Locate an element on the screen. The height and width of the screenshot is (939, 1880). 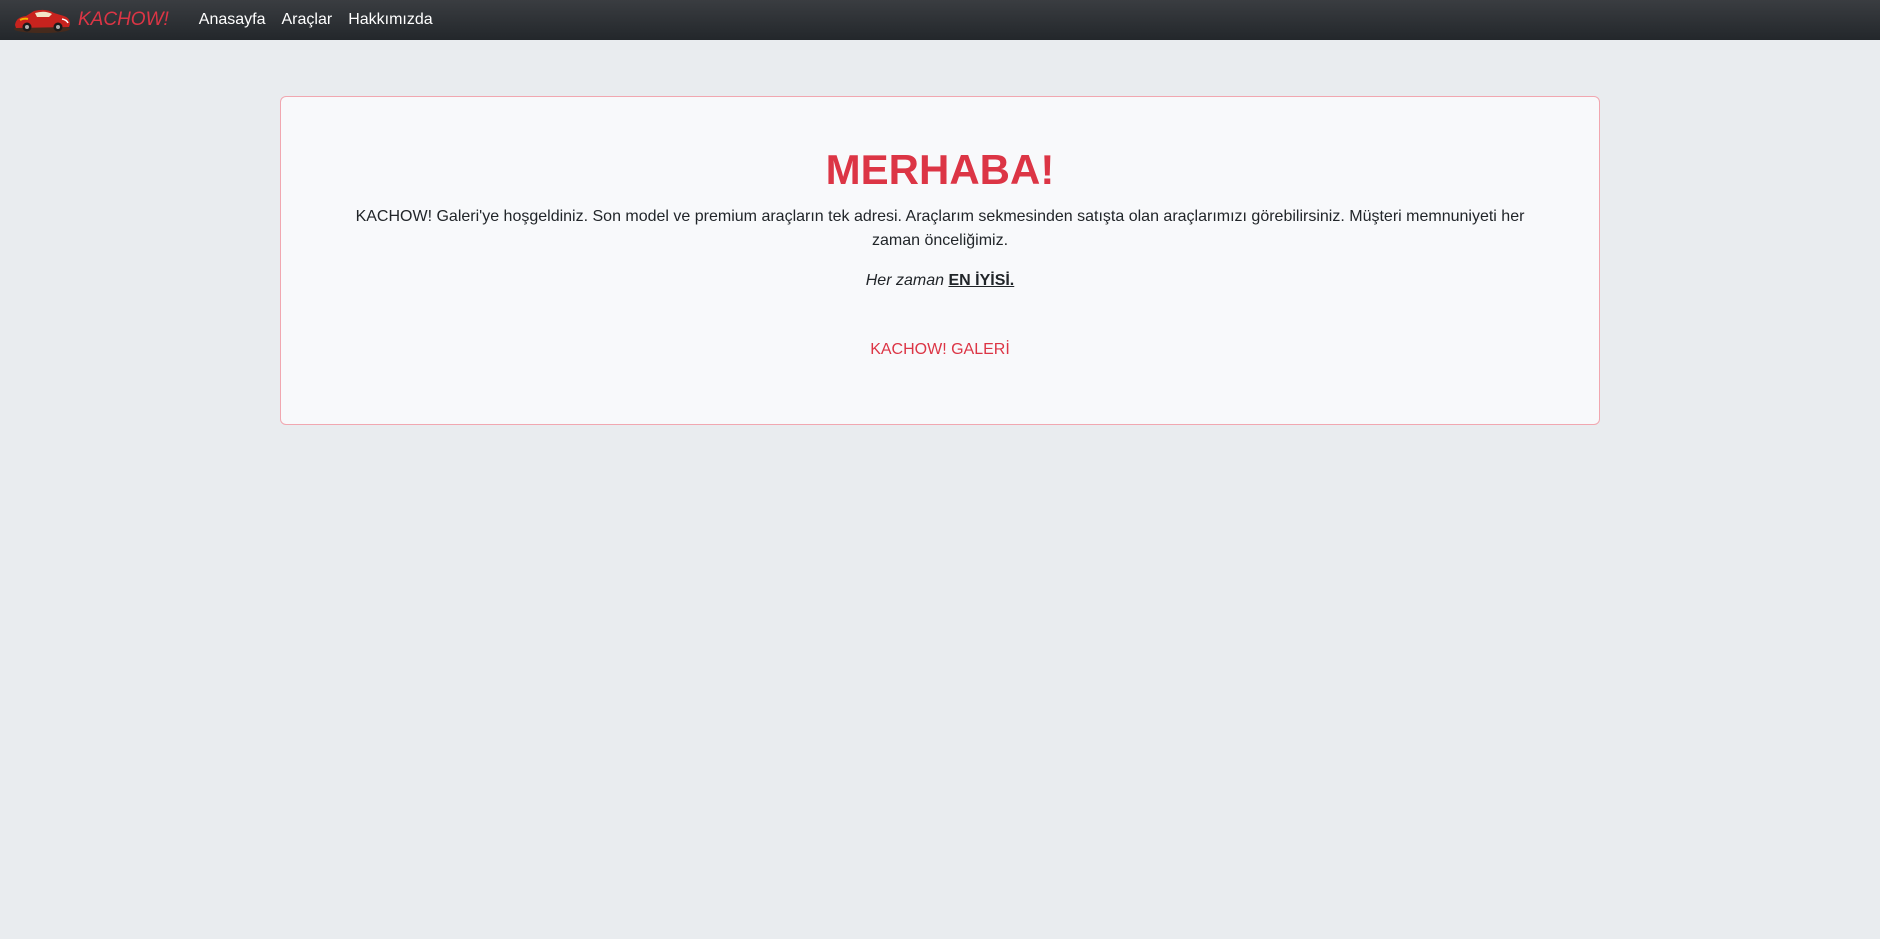
motto-prefix: Her zaman is located at coordinates (904, 280).